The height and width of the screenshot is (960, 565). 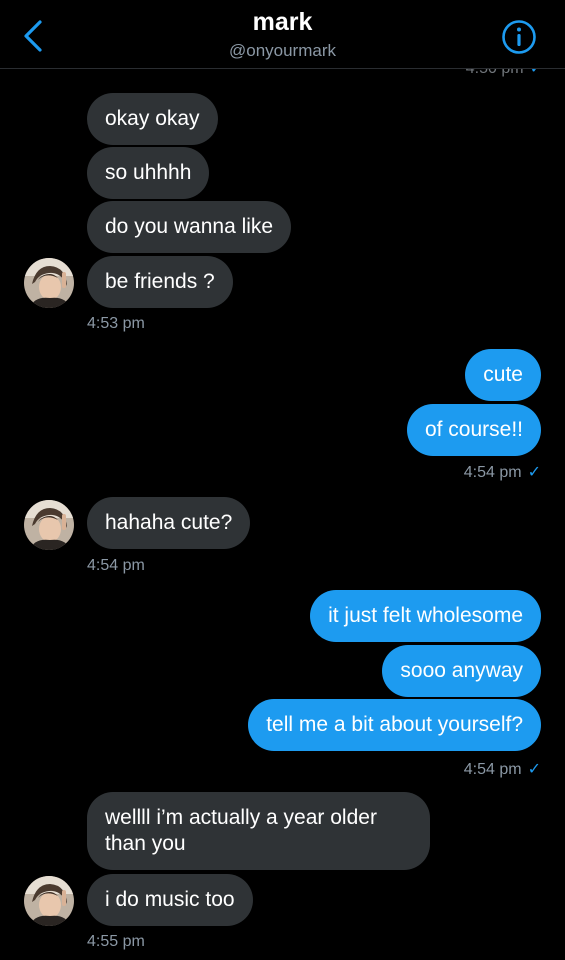 What do you see at coordinates (152, 119) in the screenshot?
I see `message-bubble-incoming: okay okay` at bounding box center [152, 119].